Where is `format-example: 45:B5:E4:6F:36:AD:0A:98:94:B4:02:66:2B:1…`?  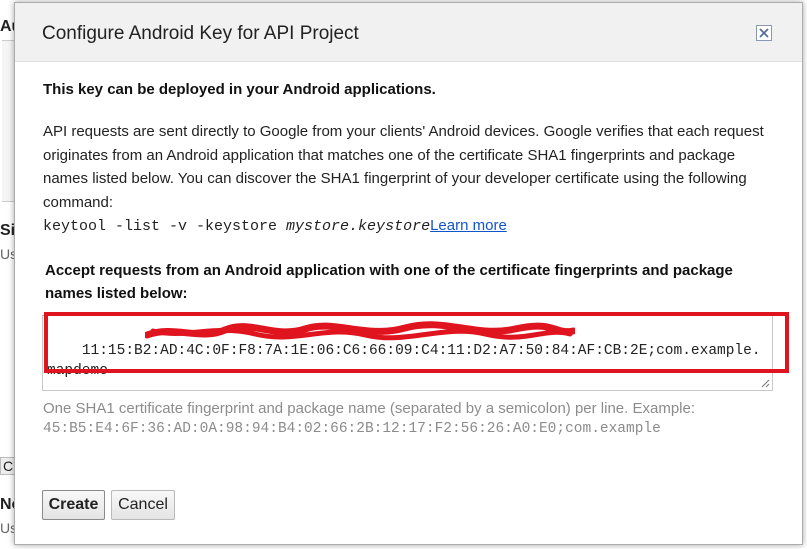 format-example: 45:B5:E4:6F:36:AD:0A:98:94:B4:02:66:2B:1… is located at coordinates (352, 429).